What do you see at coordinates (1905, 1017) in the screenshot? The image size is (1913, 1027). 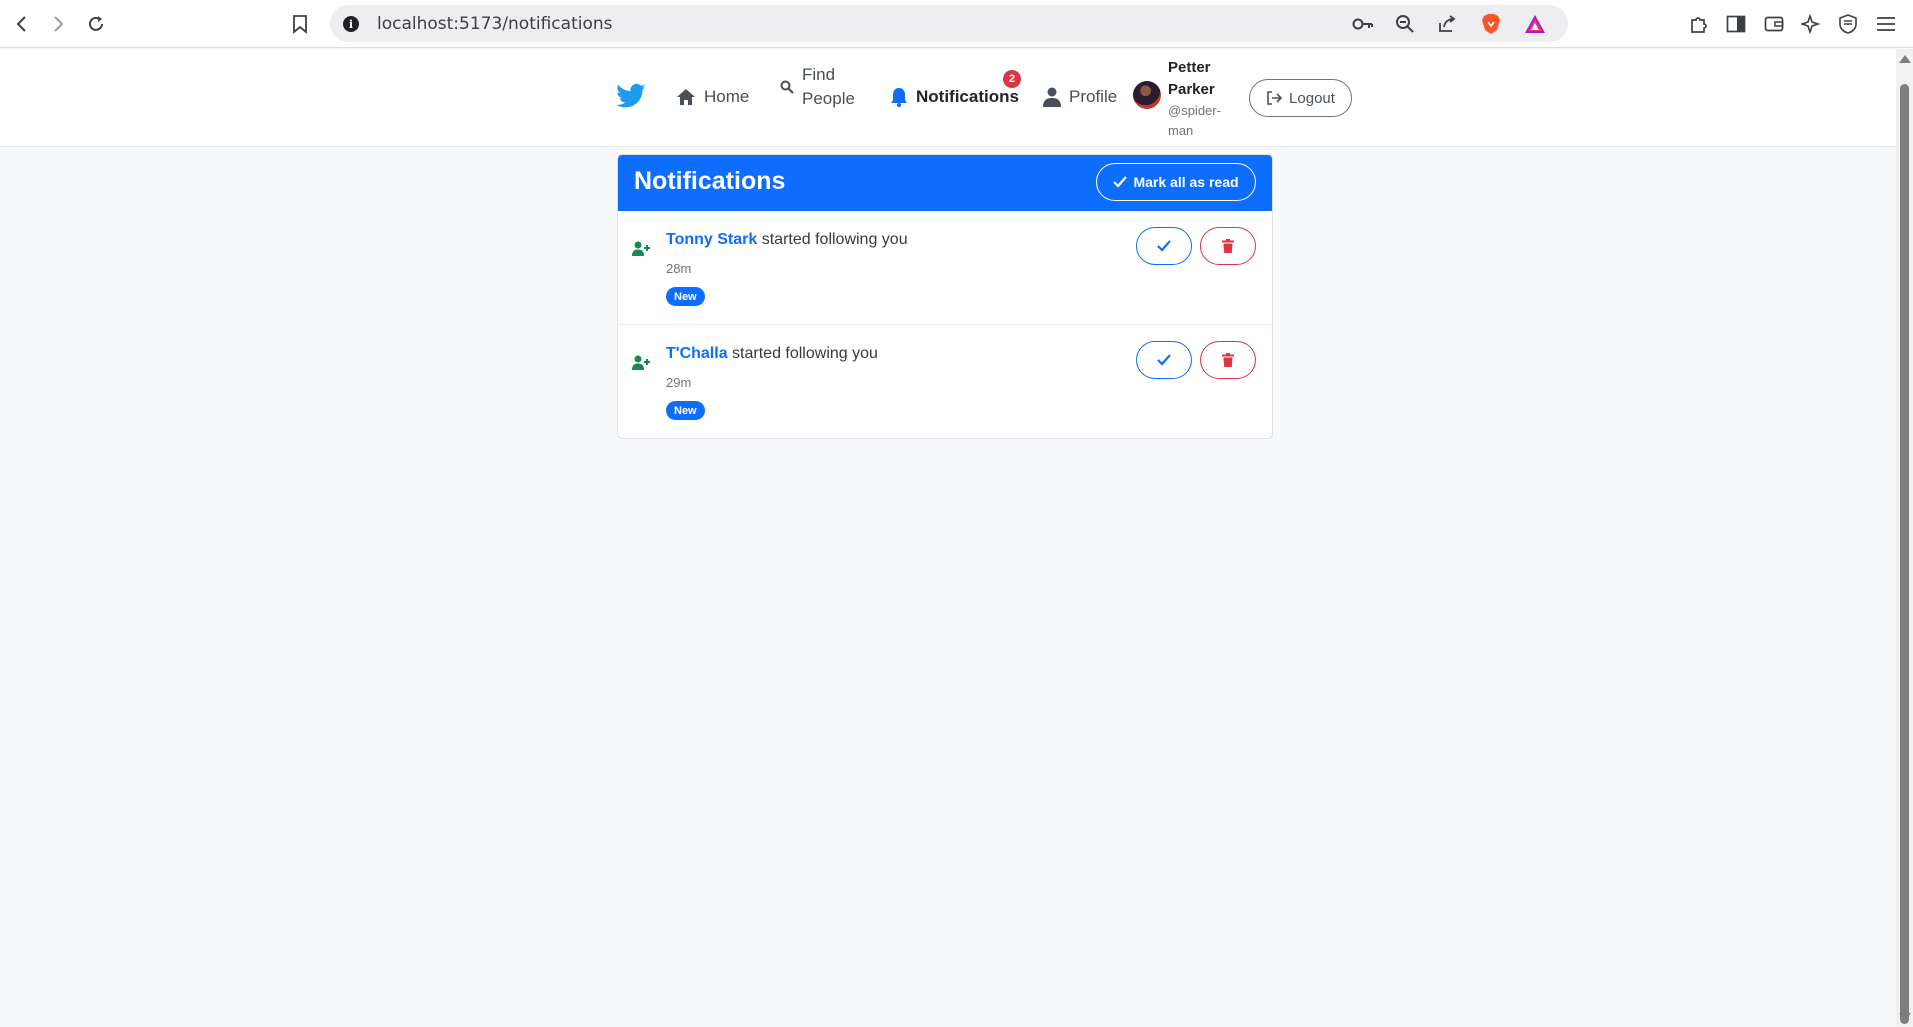 I see `scroll-down-icon` at bounding box center [1905, 1017].